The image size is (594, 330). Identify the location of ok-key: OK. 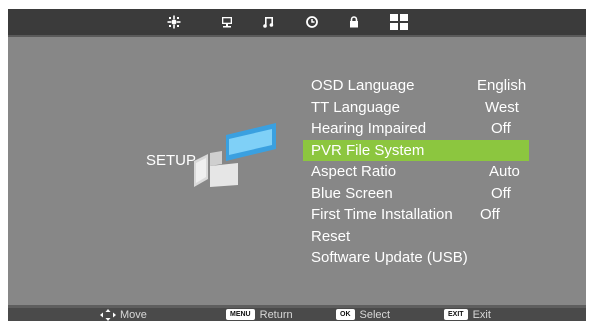
(345, 314).